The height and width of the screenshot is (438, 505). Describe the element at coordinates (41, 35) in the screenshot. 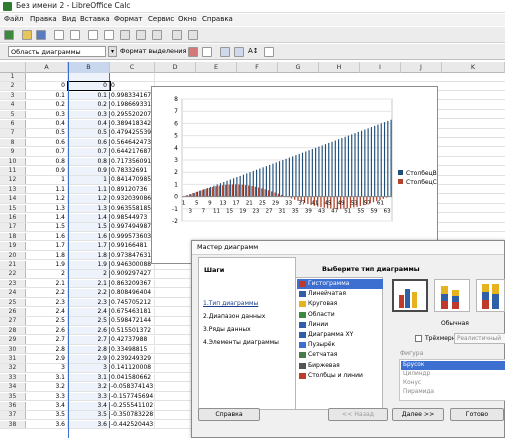

I see `save-icon` at that location.